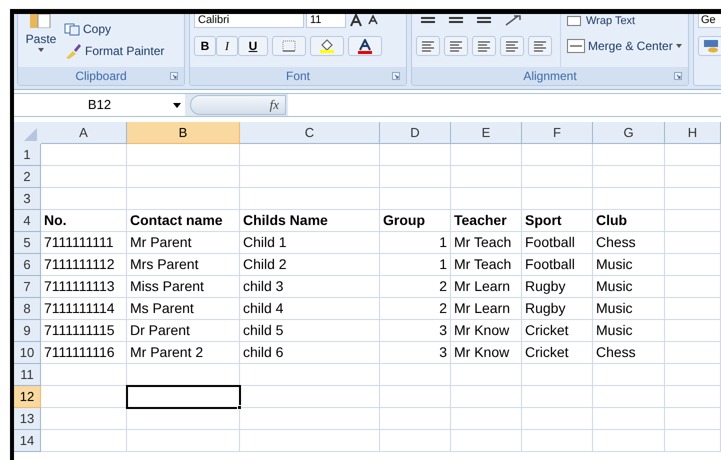  I want to click on merge-center-button: Merge & Center, so click(624, 46).